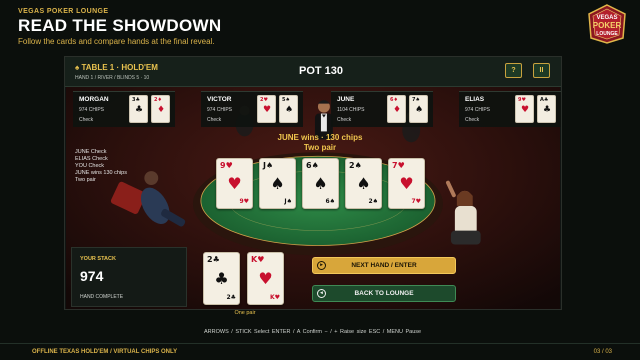 Image resolution: width=640 pixels, height=360 pixels. Describe the element at coordinates (85, 180) in the screenshot. I see `log-line: Two pair` at that location.